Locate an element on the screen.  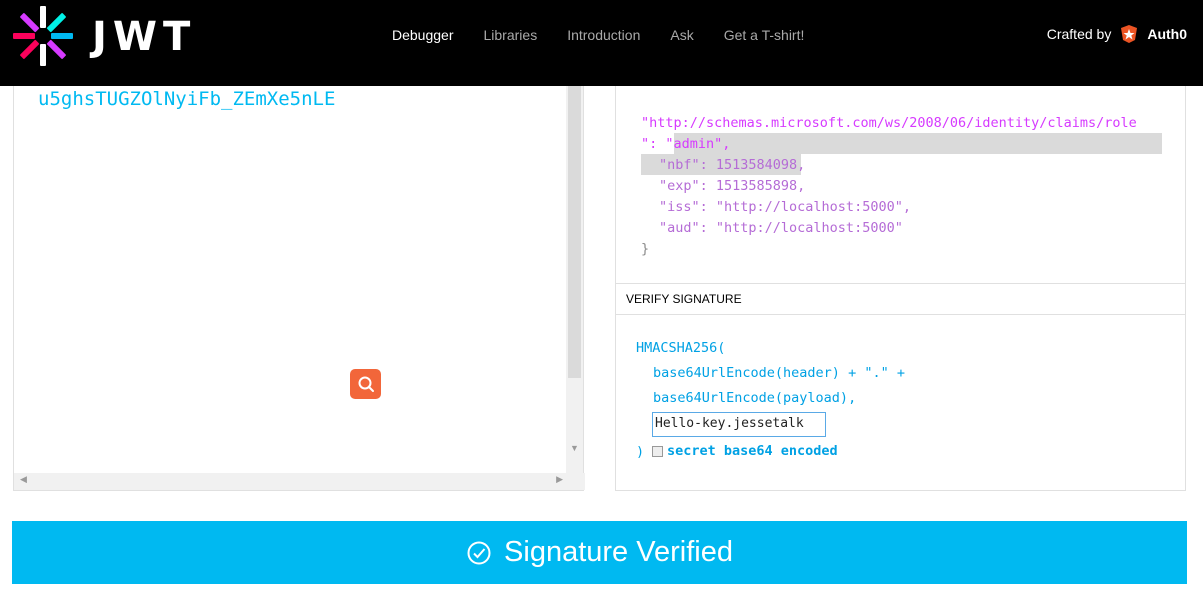
nav-libraries: Libraries is located at coordinates (511, 35).